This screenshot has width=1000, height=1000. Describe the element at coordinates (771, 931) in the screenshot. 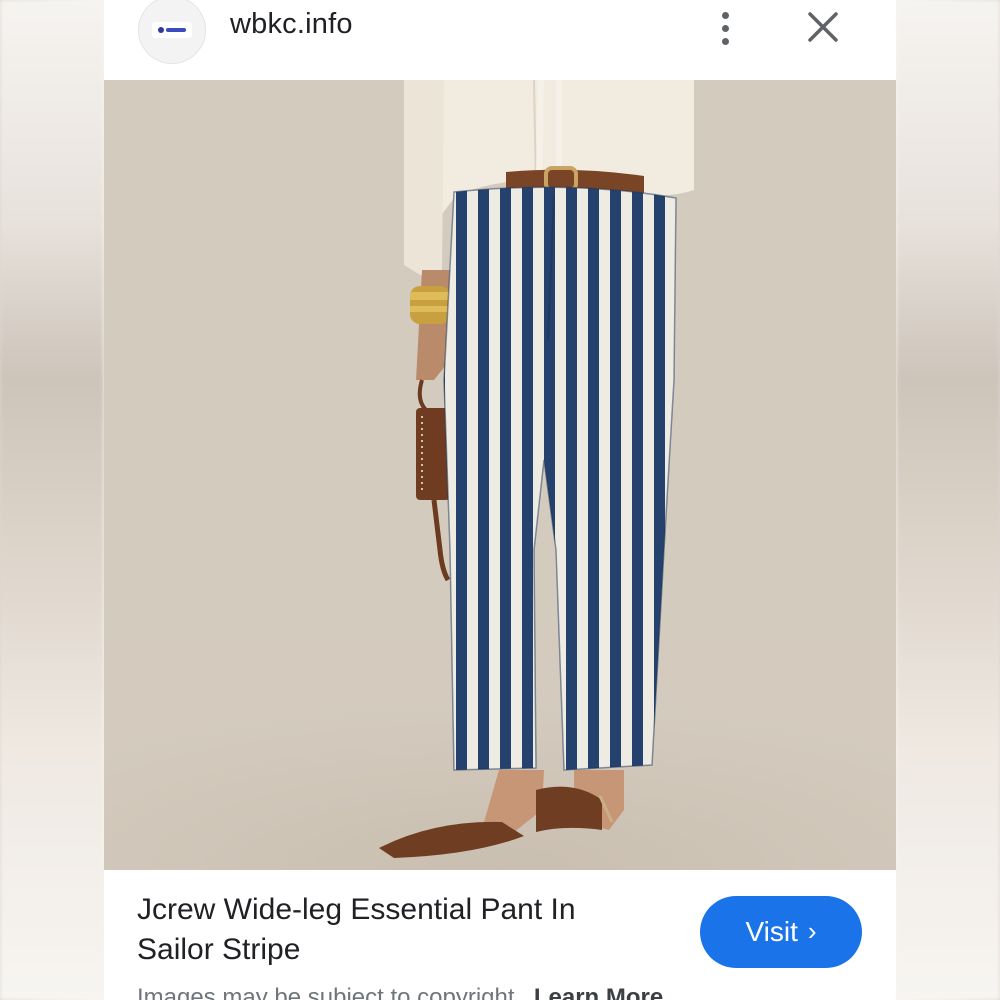

I see `visit-button-label: Visit` at that location.